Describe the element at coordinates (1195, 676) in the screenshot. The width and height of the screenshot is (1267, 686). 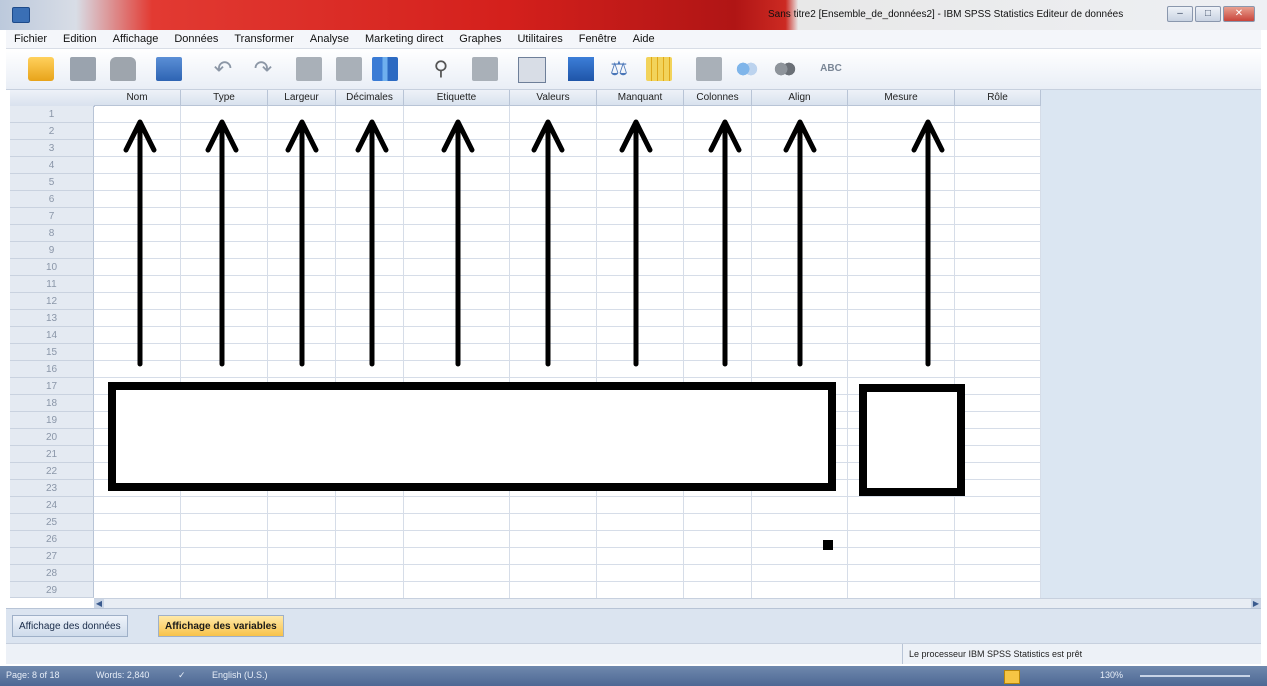
I see `zoom-slider` at that location.